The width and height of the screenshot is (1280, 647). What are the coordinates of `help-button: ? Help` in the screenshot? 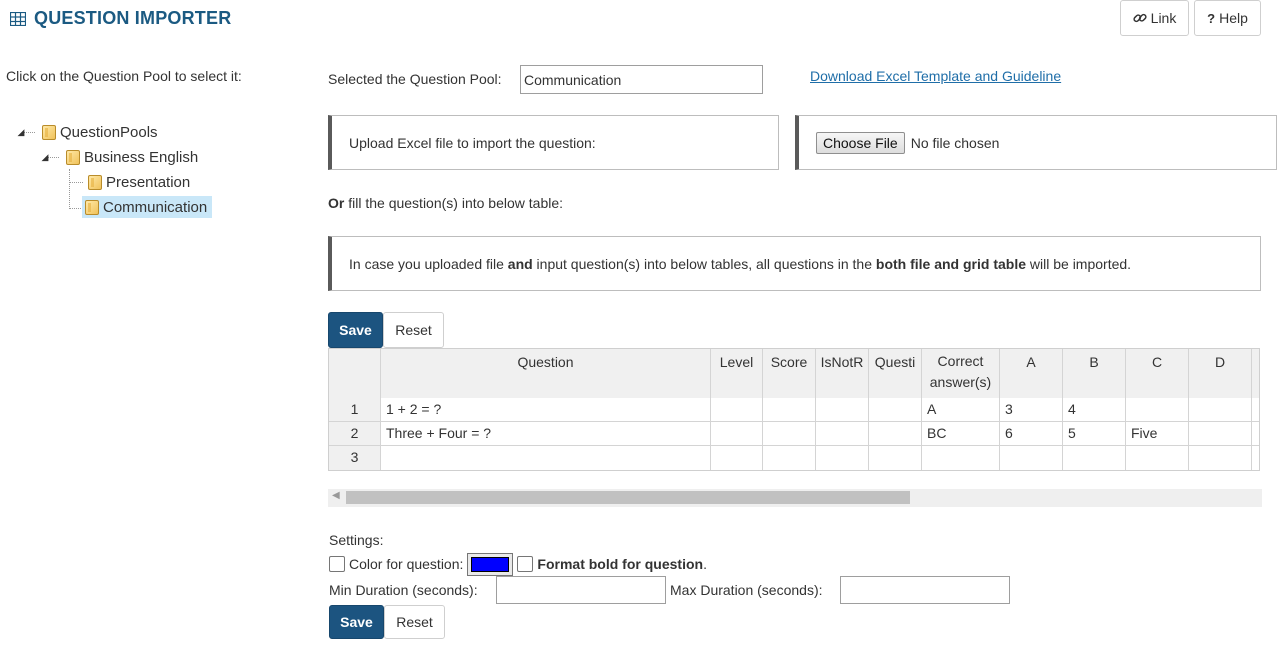 It's located at (1227, 18).